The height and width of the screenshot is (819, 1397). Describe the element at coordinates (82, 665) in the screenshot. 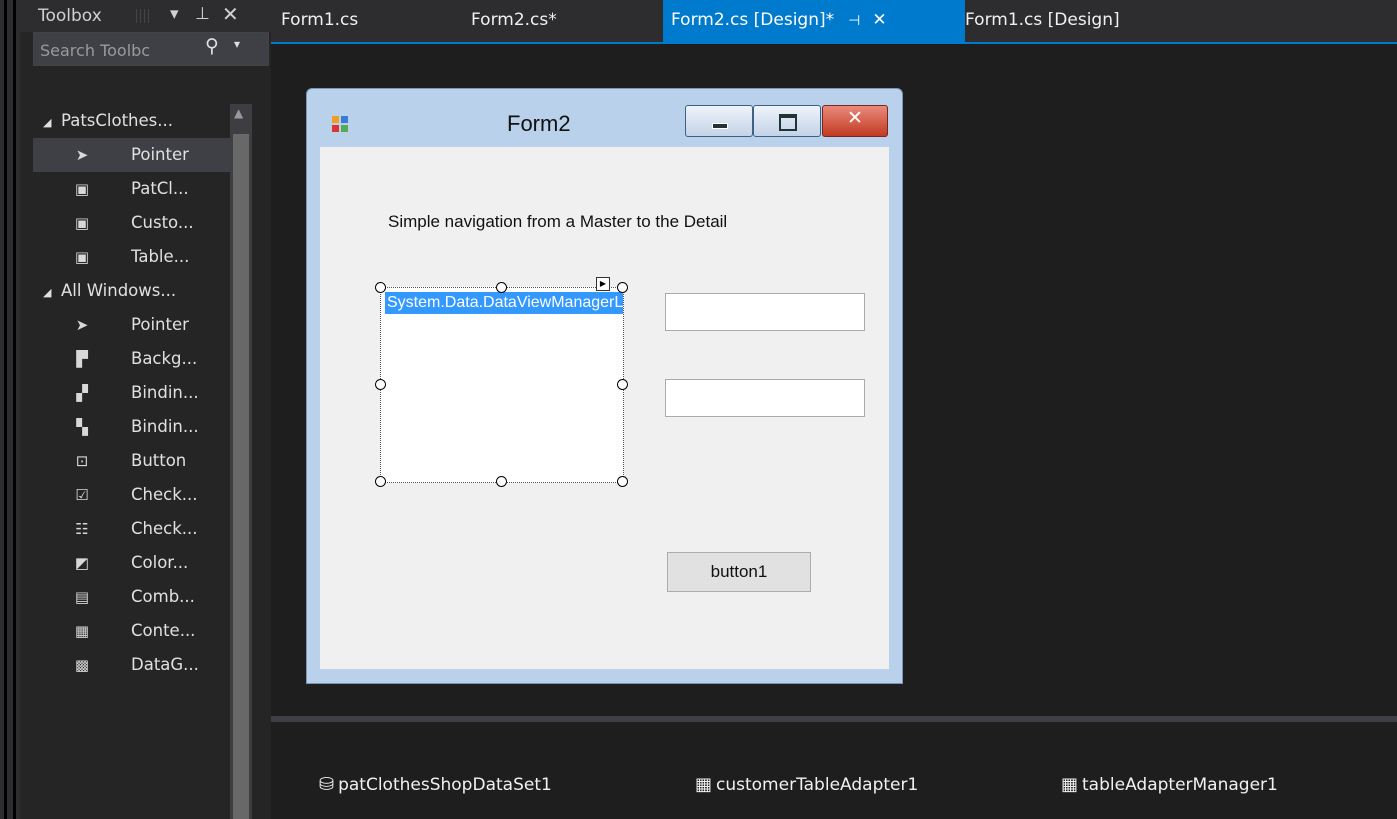

I see `datagrid-icon: ▩` at that location.